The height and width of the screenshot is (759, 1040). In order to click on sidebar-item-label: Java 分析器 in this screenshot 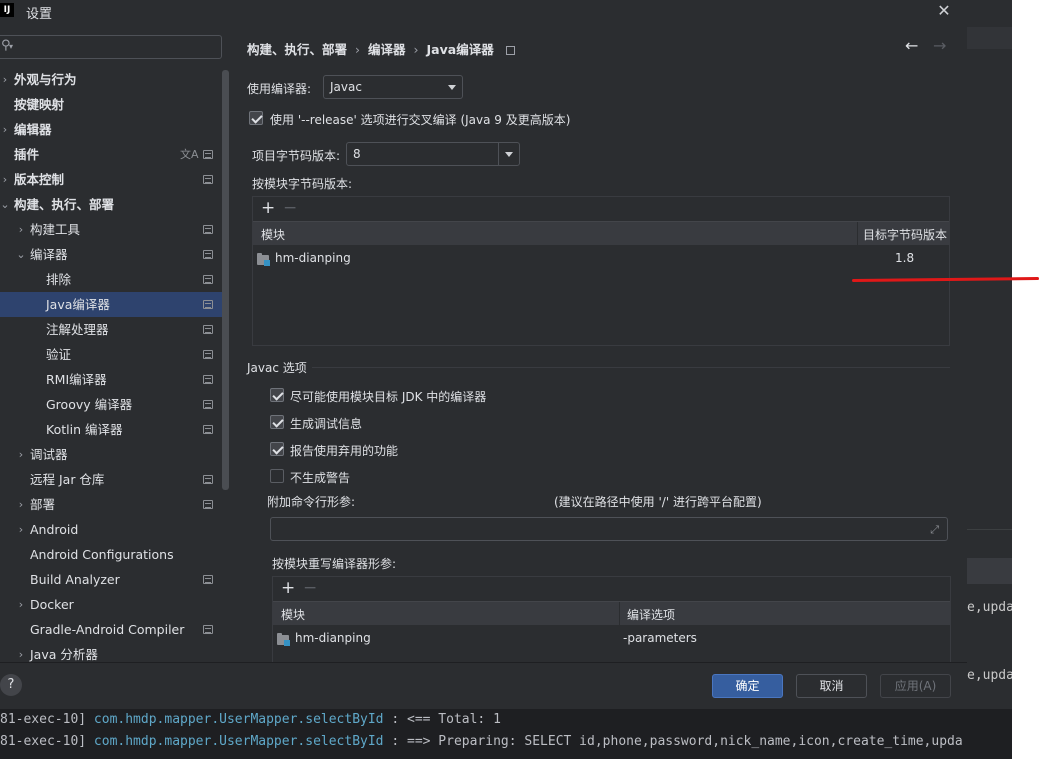, I will do `click(64, 654)`.